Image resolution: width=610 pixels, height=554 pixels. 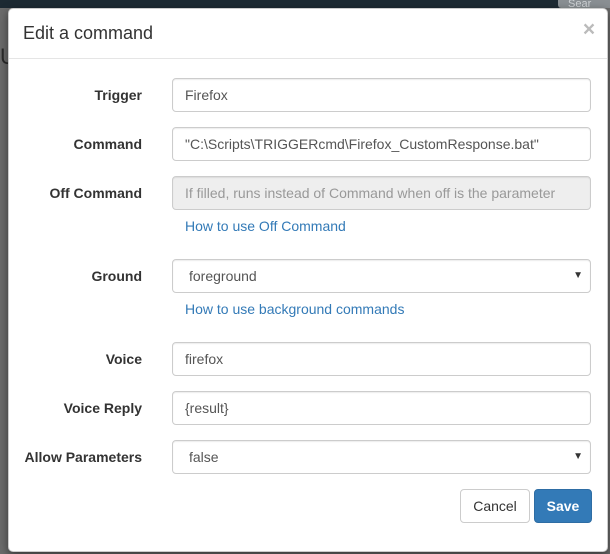 I want to click on background-commands-help-link: How to use background commands, so click(x=294, y=309).